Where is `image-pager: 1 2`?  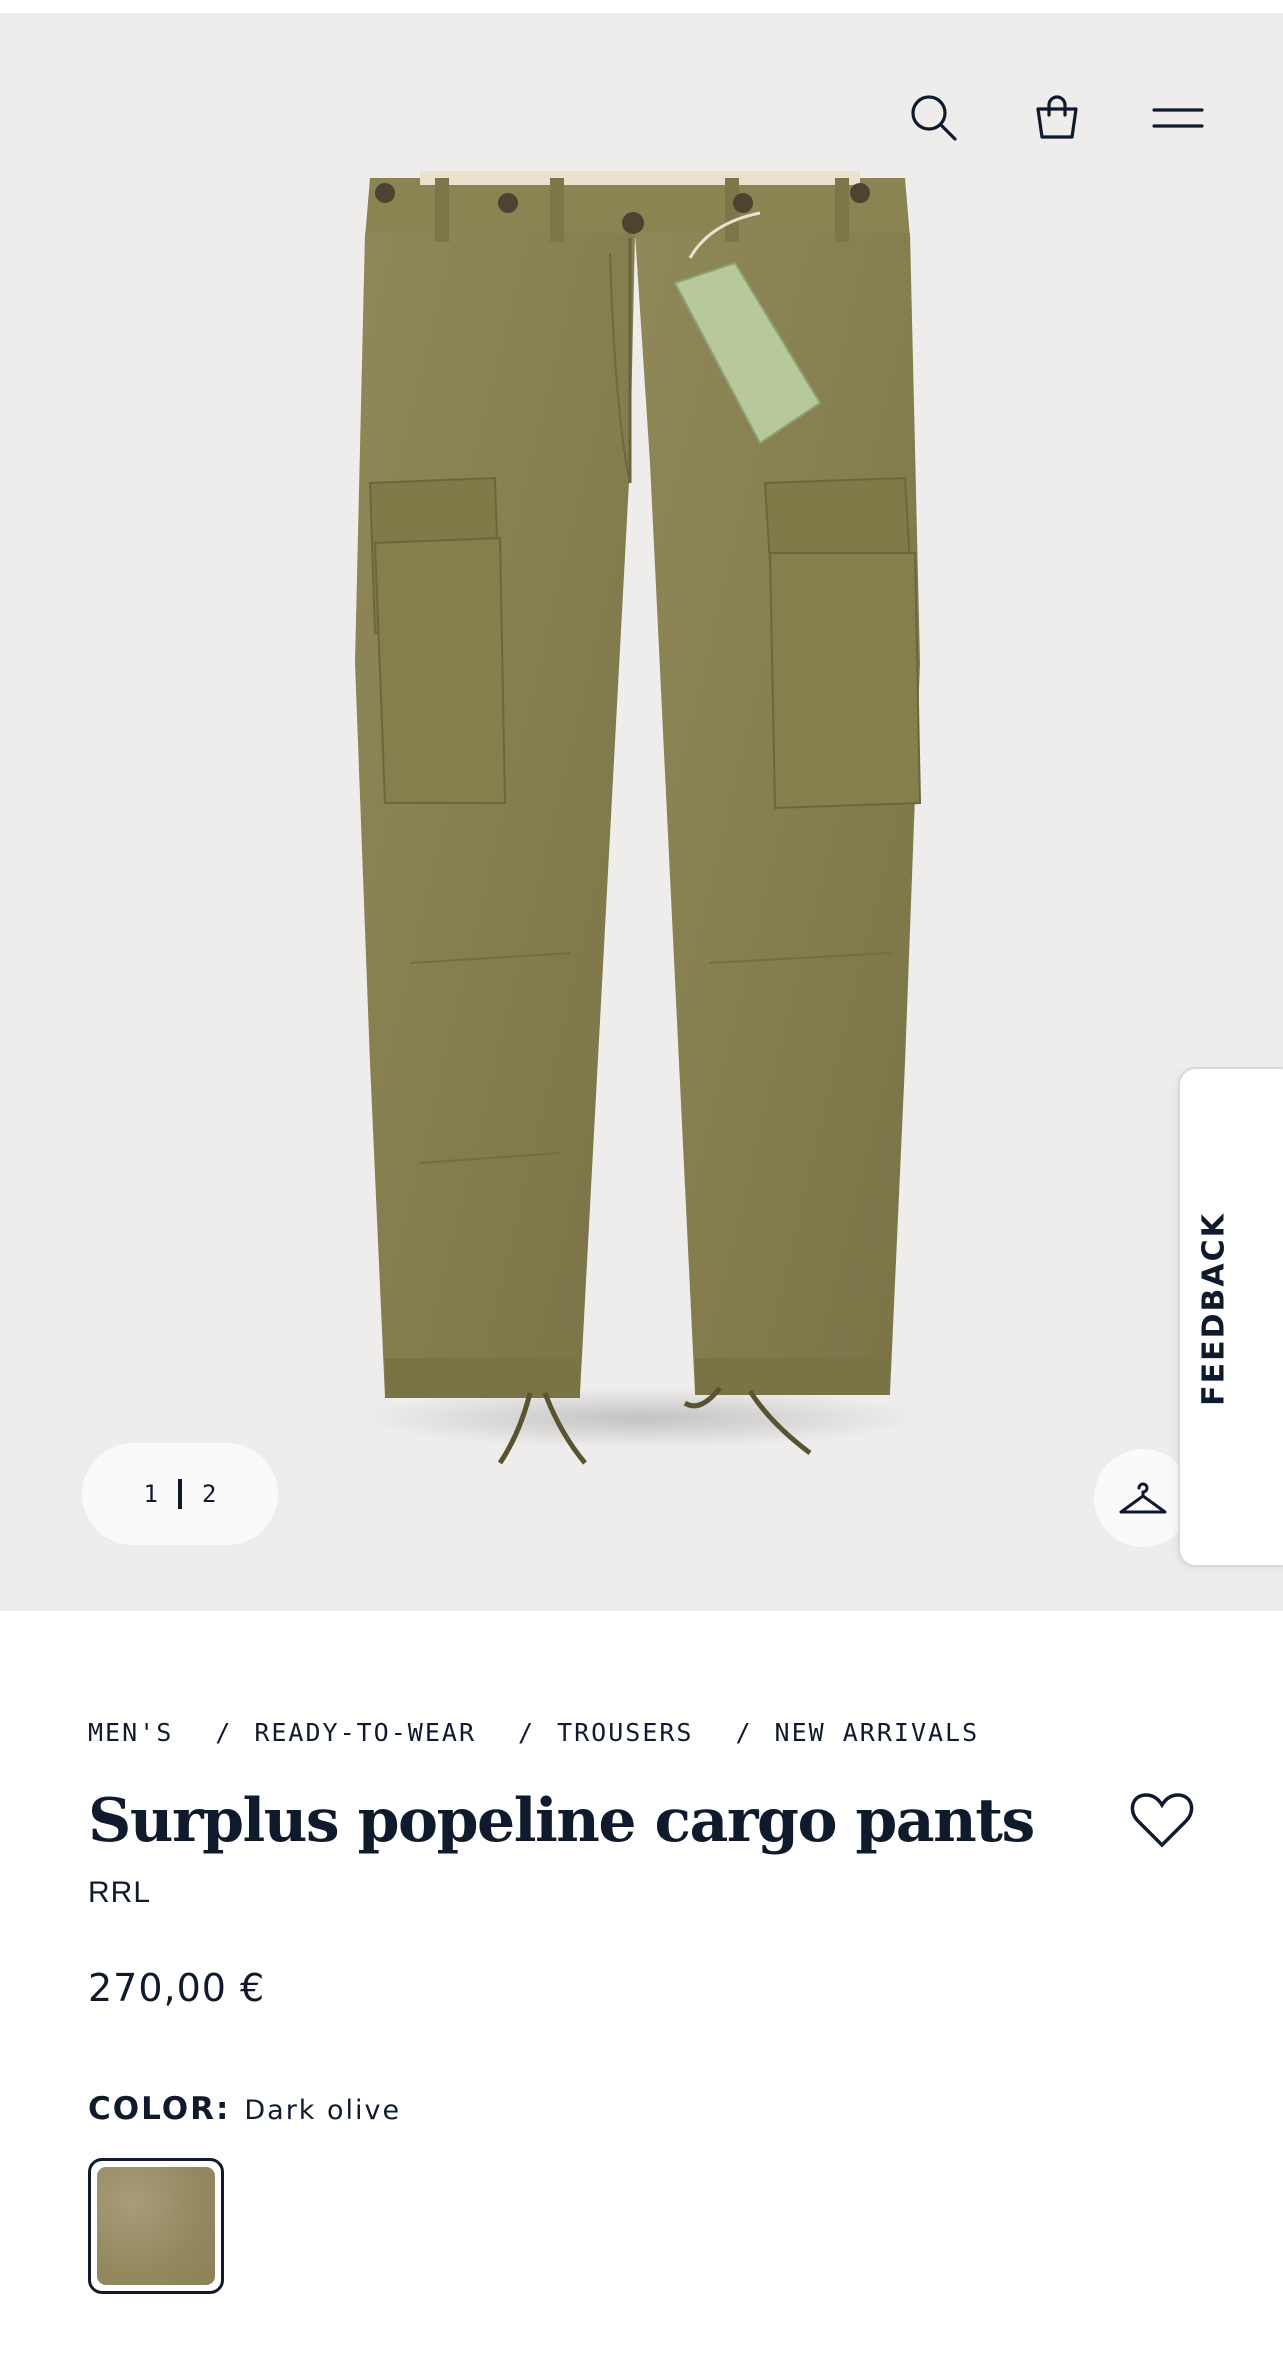
image-pager: 1 2 is located at coordinates (180, 1494).